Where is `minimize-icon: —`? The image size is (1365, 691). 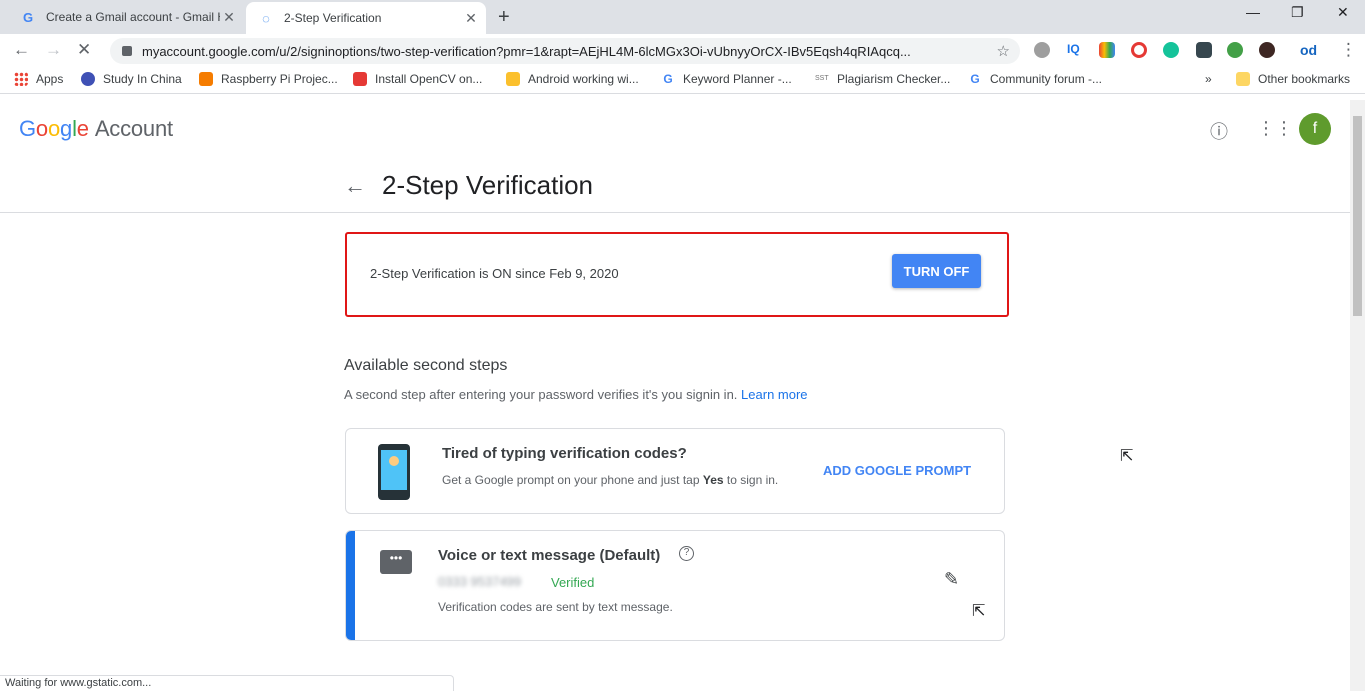 minimize-icon: — is located at coordinates (1253, 12).